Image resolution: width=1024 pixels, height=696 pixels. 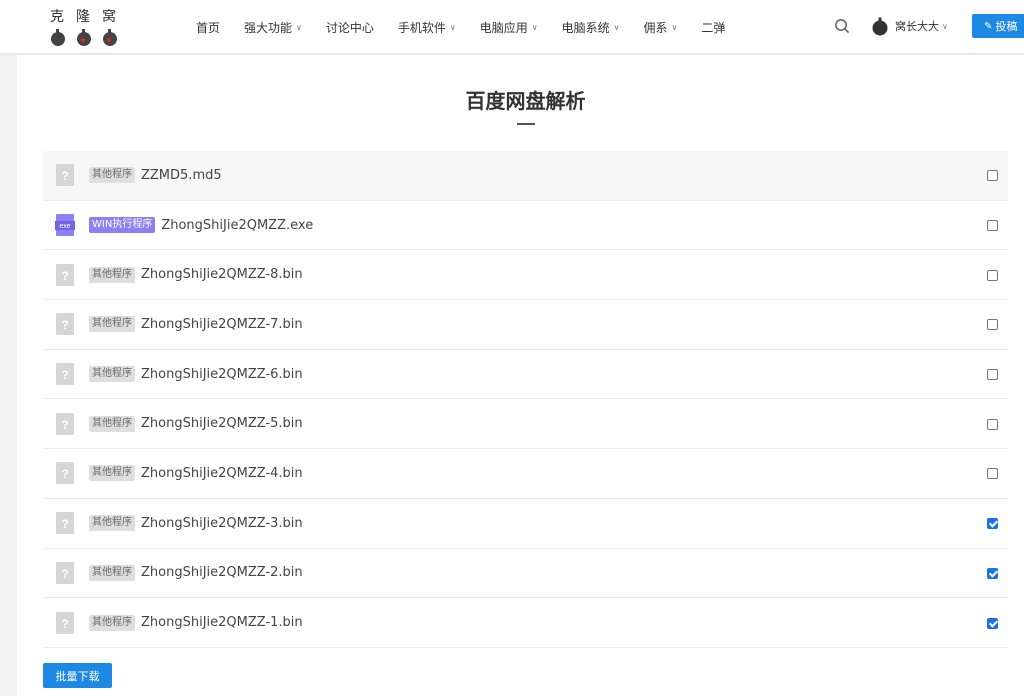 I want to click on nav-item: 电脑系统 ∨, so click(x=591, y=27).